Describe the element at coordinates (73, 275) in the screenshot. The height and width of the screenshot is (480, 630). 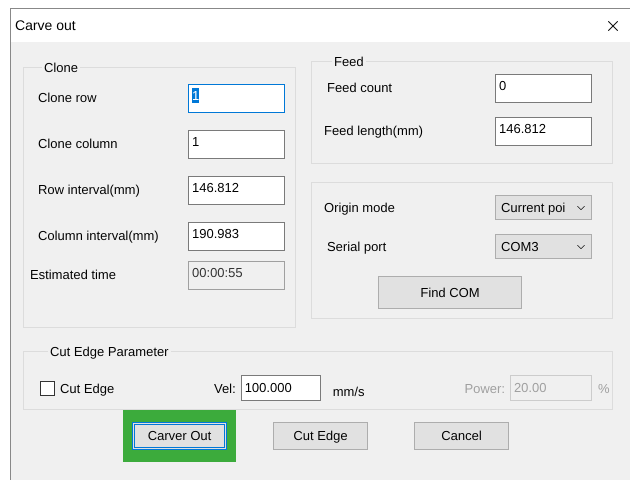
I see `field-label: Estimated time` at that location.